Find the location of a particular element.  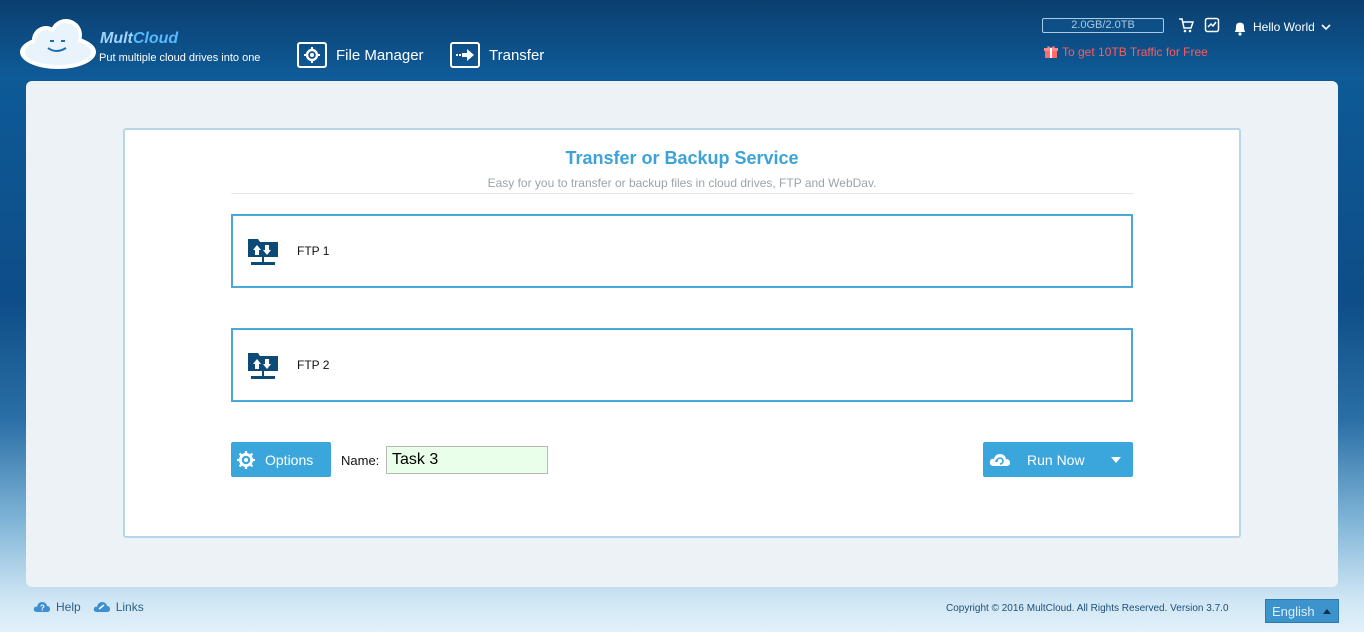

brand-name-part2: Cloud is located at coordinates (155, 38).